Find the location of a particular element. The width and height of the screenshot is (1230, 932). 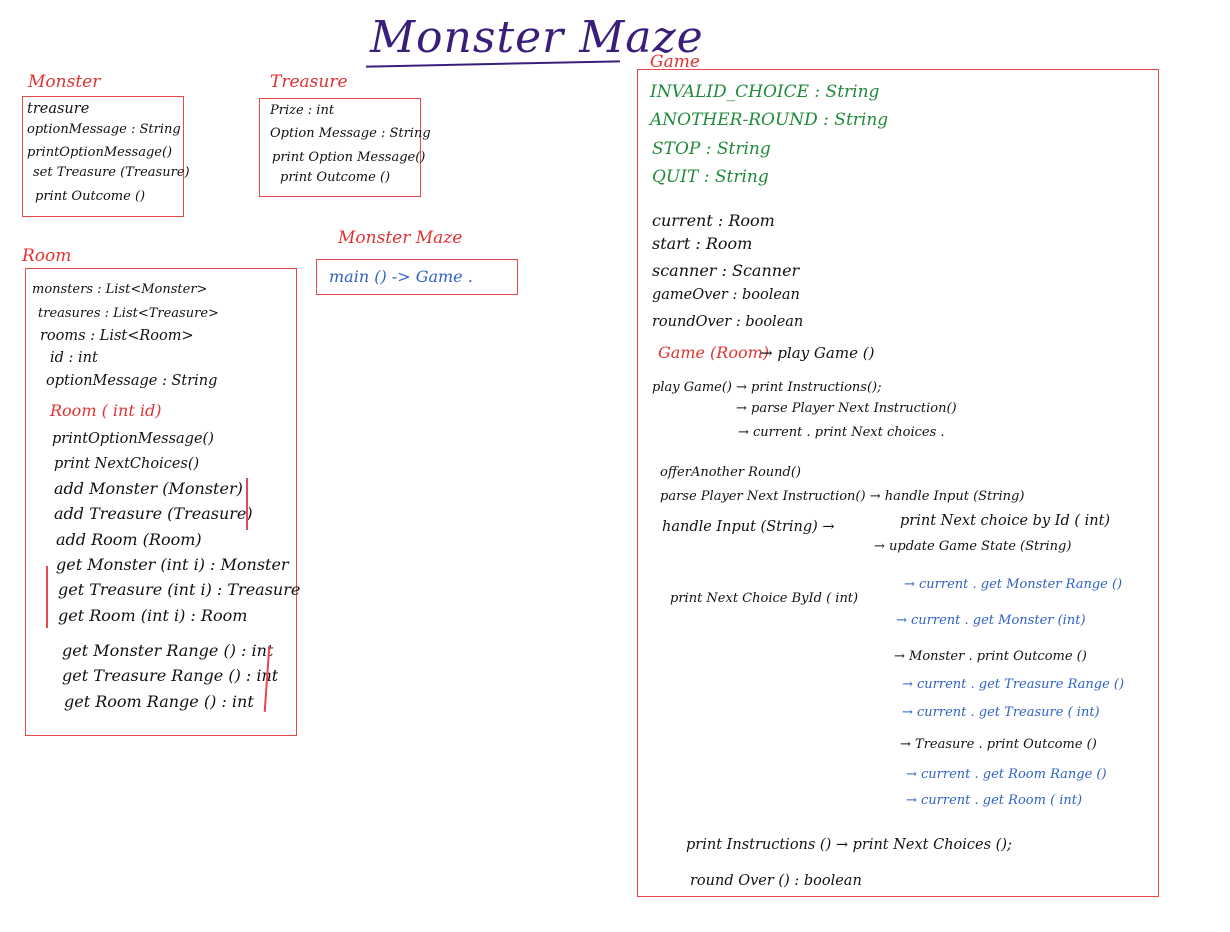

print-next-choice-method: print Next Choice ById ( int) is located at coordinates (764, 598).